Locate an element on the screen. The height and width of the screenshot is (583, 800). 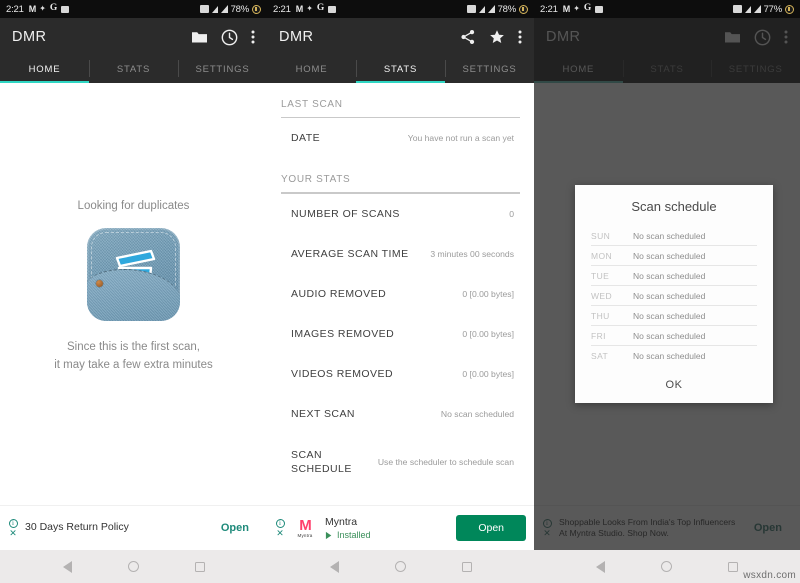
ad-installed-row: Installed is located at coordinates (390, 535).